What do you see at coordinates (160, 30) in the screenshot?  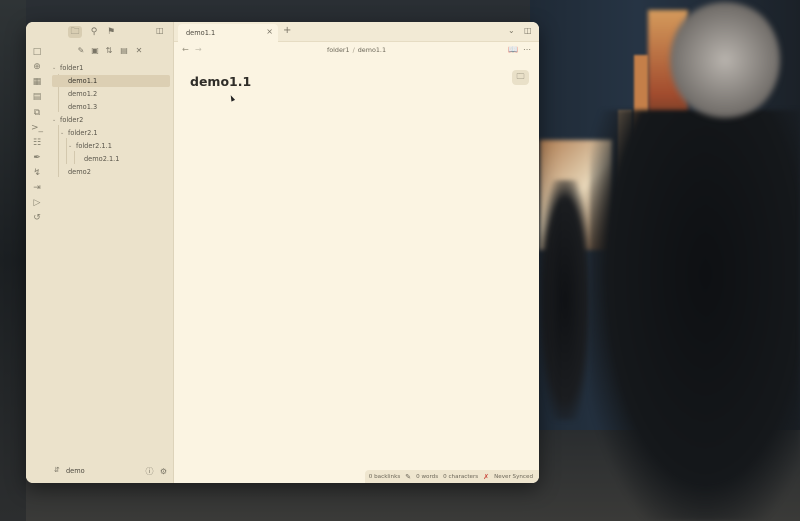 I see `sidebar-toggle-icon: ◫` at bounding box center [160, 30].